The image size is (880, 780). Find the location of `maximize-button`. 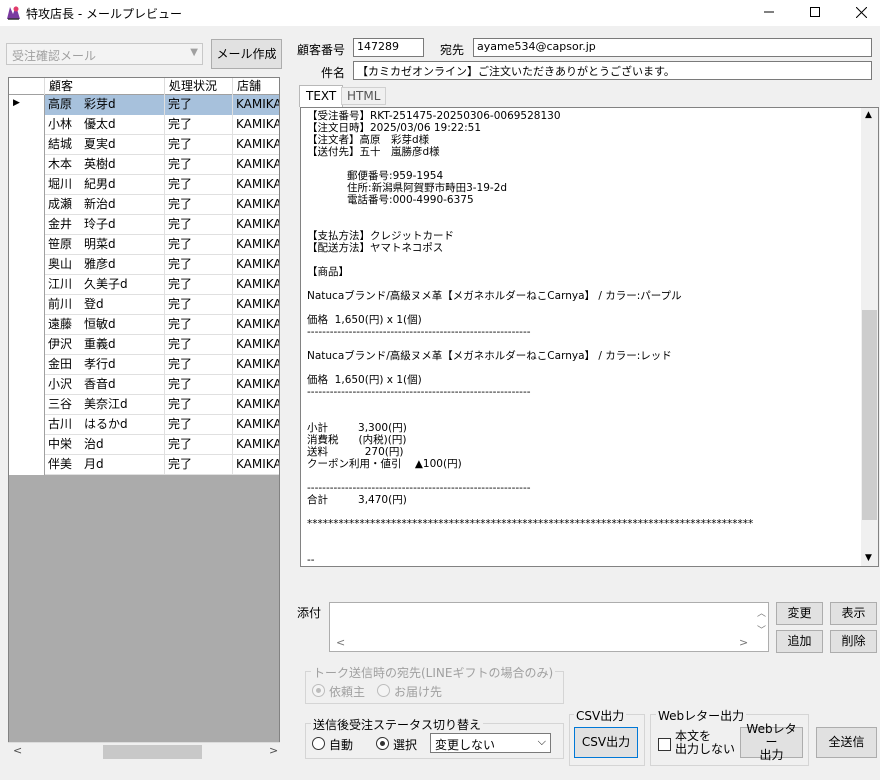

maximize-button is located at coordinates (815, 13).